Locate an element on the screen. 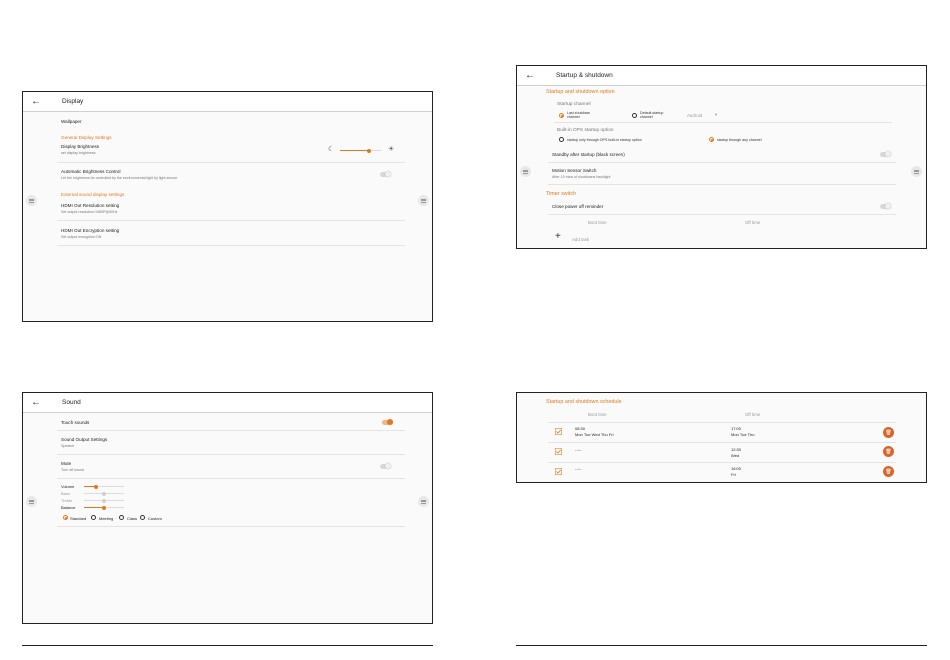  hdmi-encryption-title: HDMI Out Encryption setting is located at coordinates (90, 230).